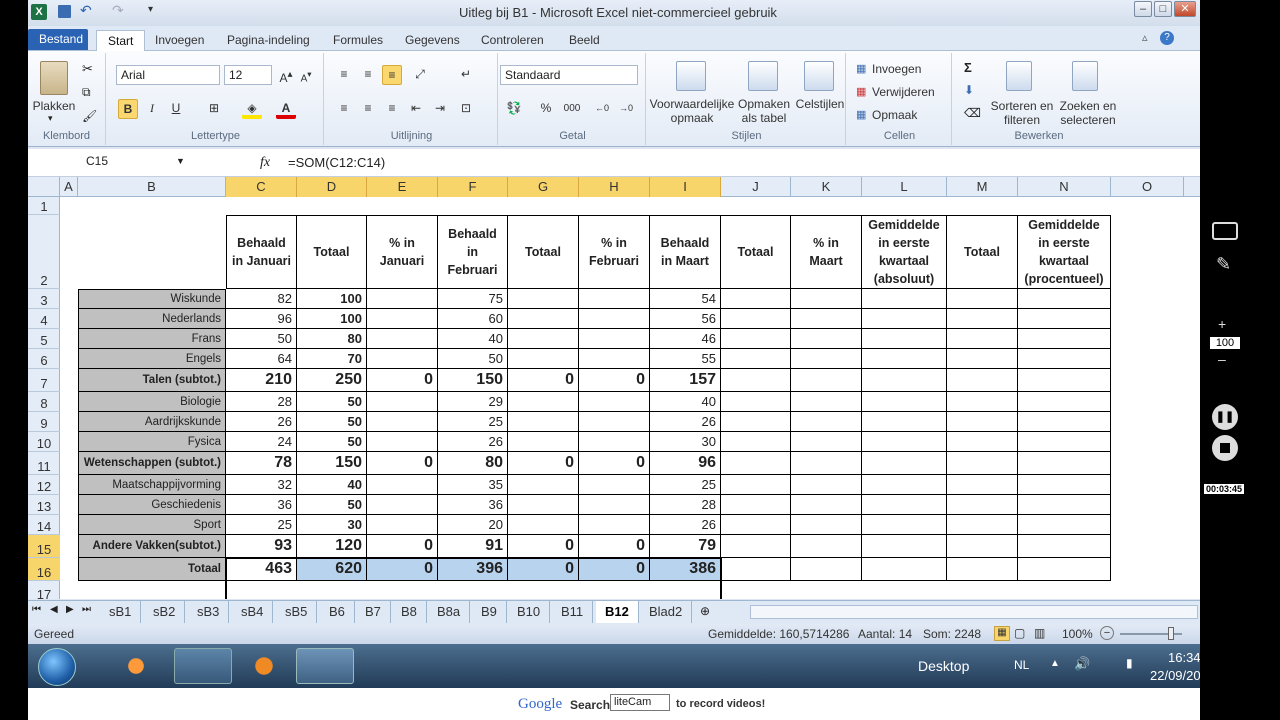  Describe the element at coordinates (58, 39) in the screenshot. I see `tab-bestand: Bestand` at that location.